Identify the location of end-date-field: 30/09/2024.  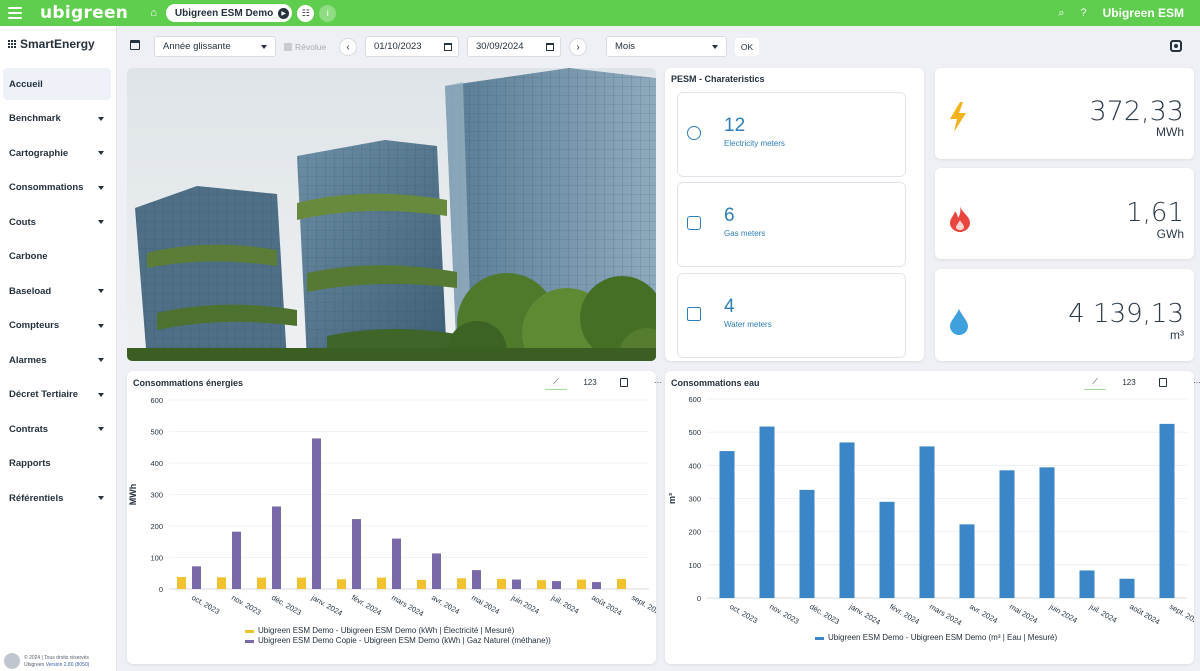
(514, 46).